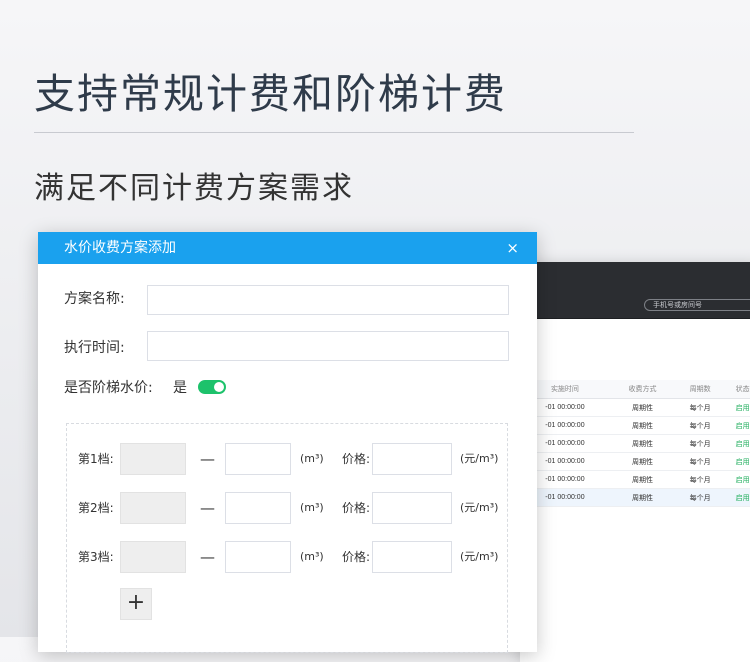  I want to click on table-header-cell: 周期数, so click(700, 389).